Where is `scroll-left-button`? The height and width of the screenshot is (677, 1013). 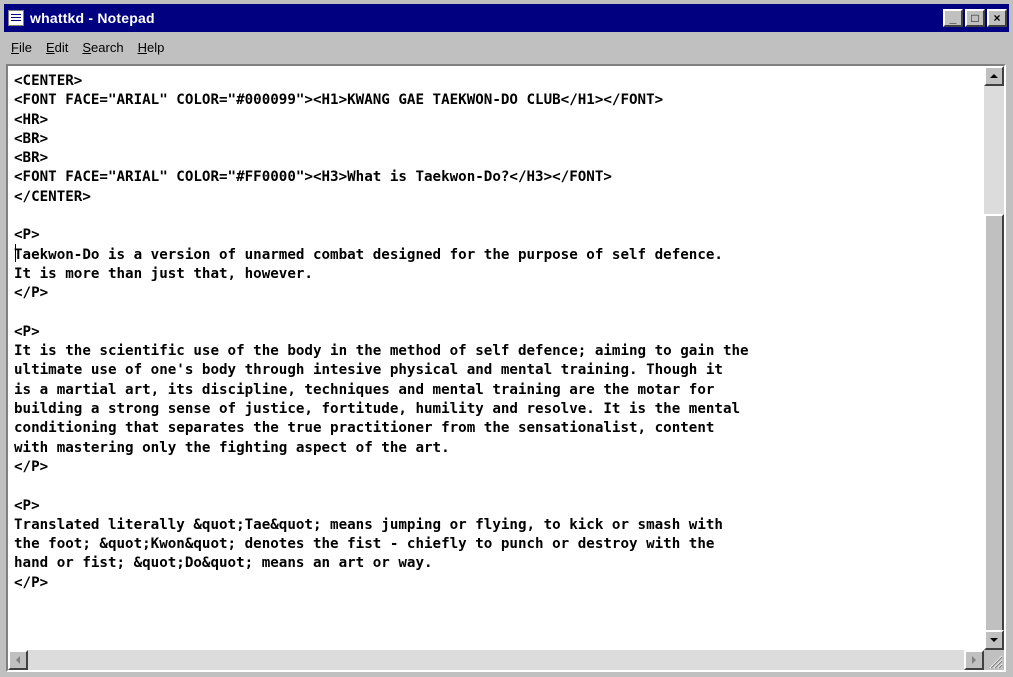 scroll-left-button is located at coordinates (18, 660).